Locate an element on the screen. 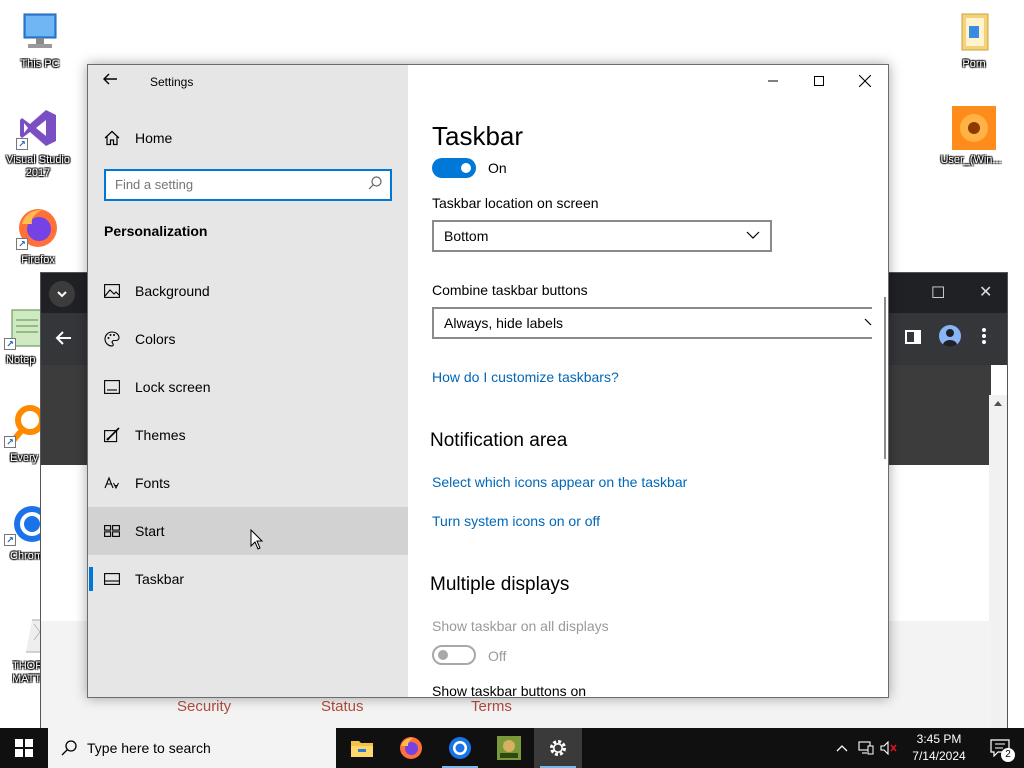 This screenshot has width=1024, height=768. nav-item-themes: Themes is located at coordinates (248, 435).